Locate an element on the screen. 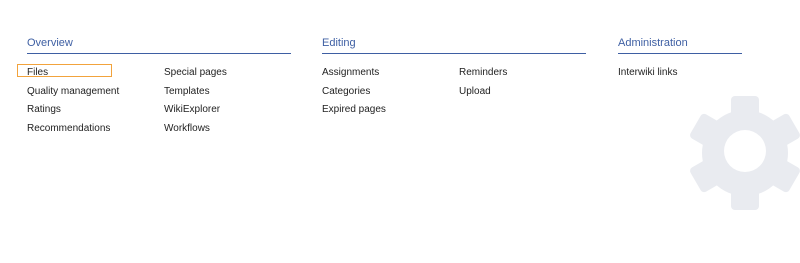 This screenshot has width=800, height=263. administration-column-1: Interwiki links is located at coordinates (647, 76).